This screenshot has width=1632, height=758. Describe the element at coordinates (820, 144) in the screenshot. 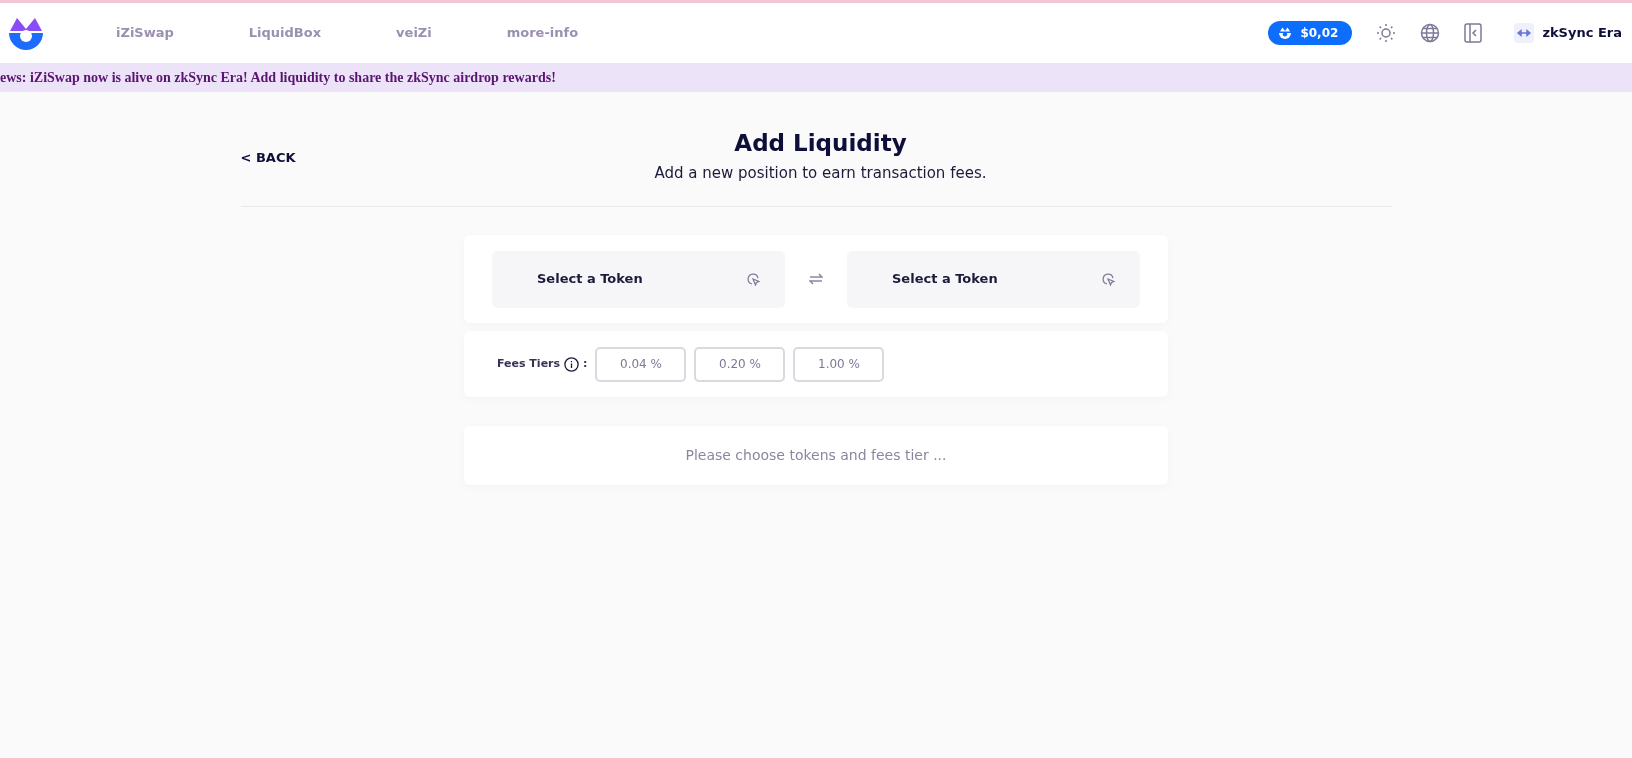

I see `page-title: Add Liquidity` at that location.